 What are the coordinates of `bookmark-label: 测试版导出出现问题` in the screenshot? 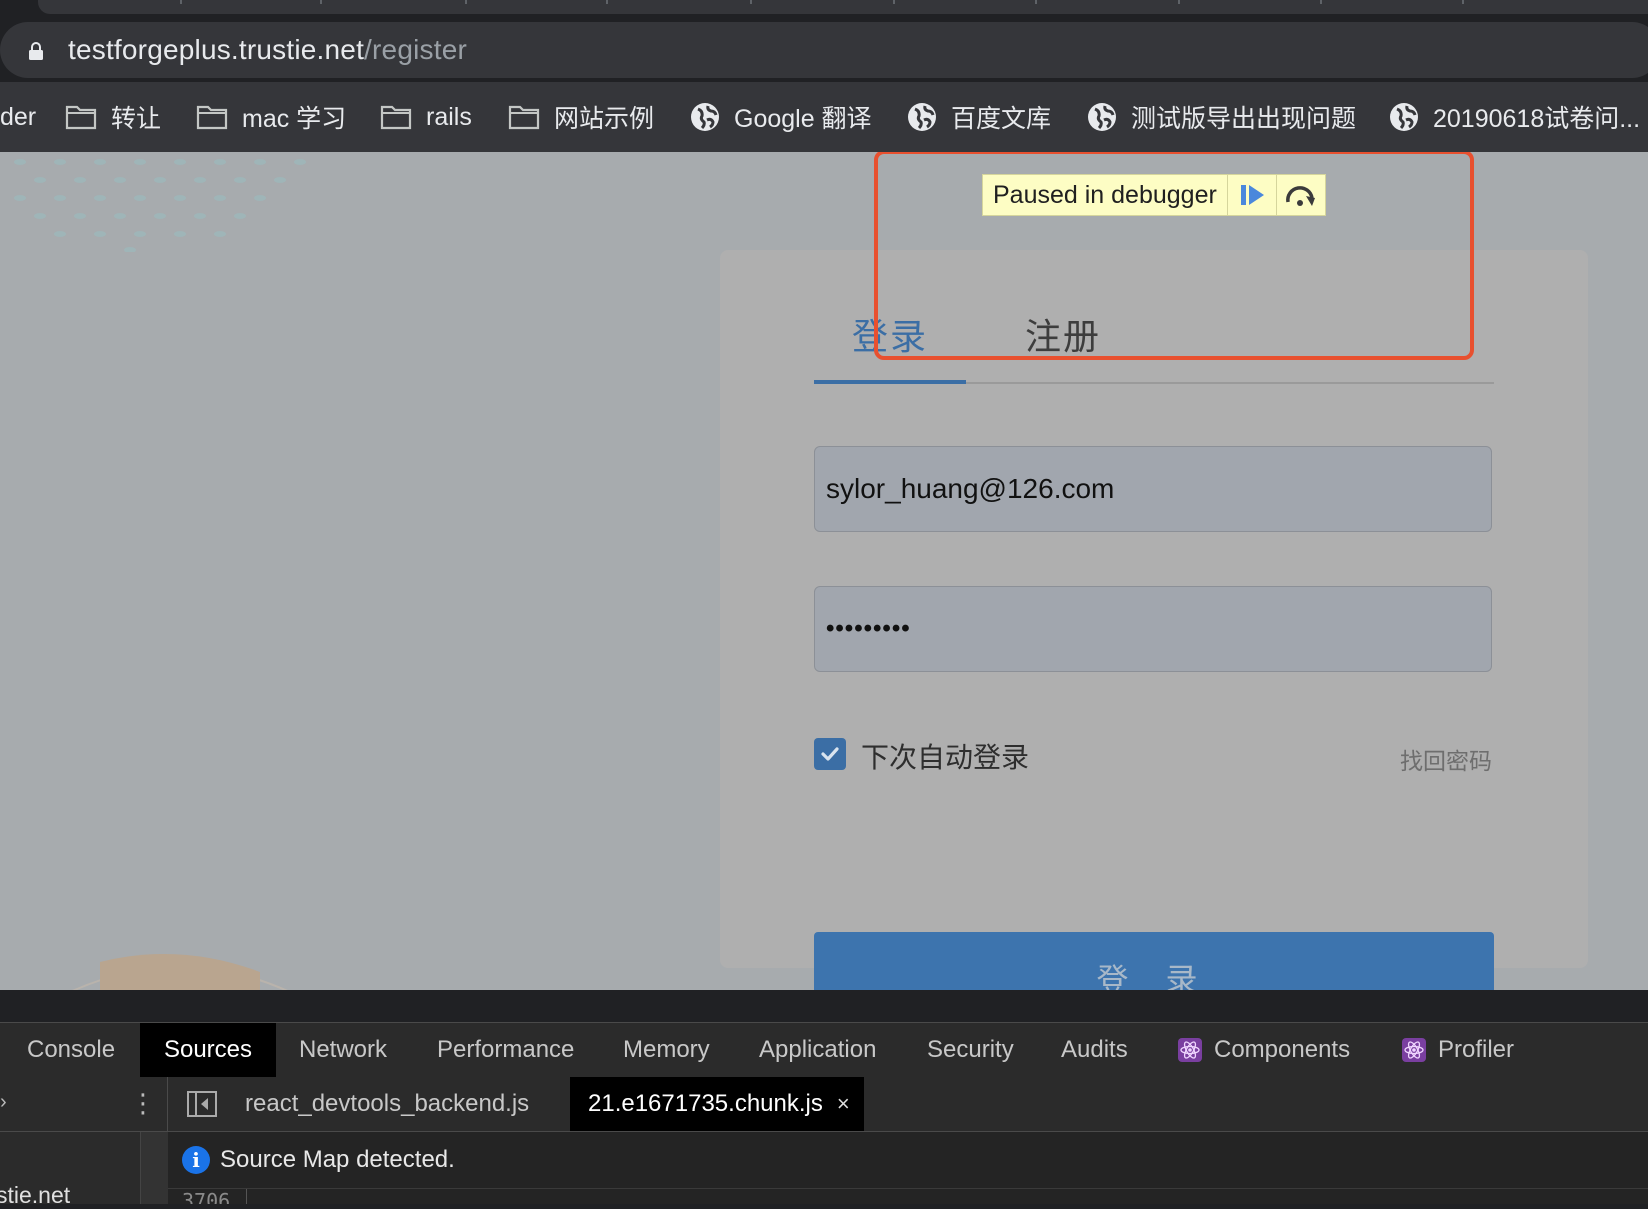 It's located at (1244, 119).